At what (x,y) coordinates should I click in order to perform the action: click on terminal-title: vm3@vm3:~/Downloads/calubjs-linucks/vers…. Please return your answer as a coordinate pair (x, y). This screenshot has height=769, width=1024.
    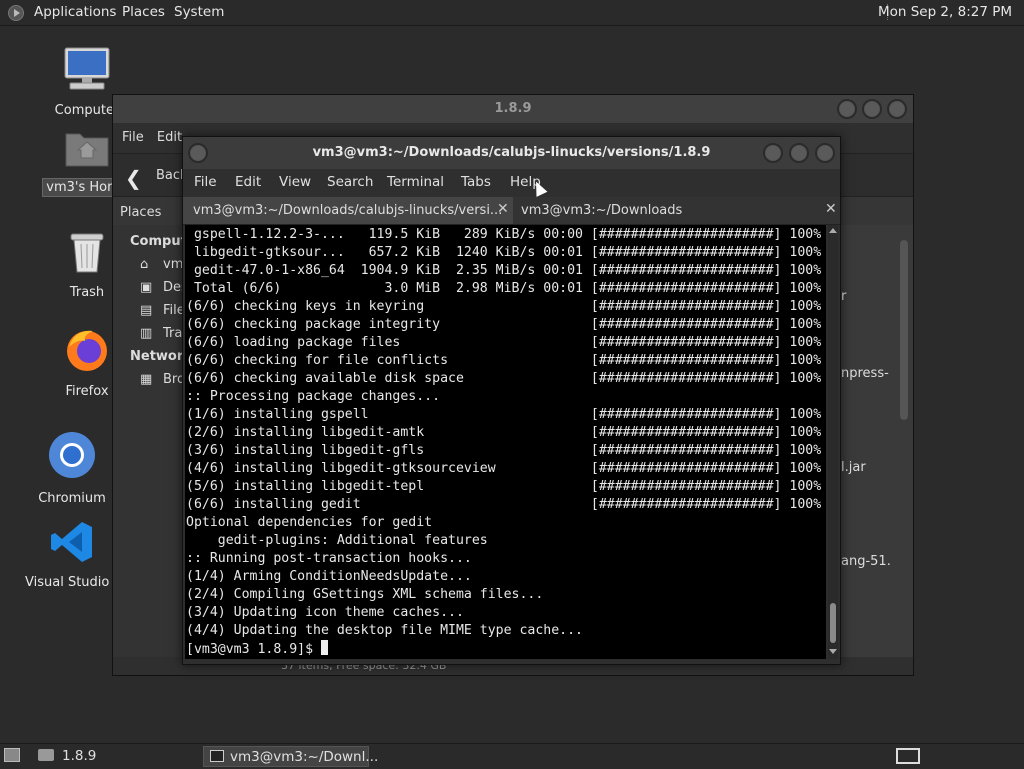
    Looking at the image, I should click on (511, 152).